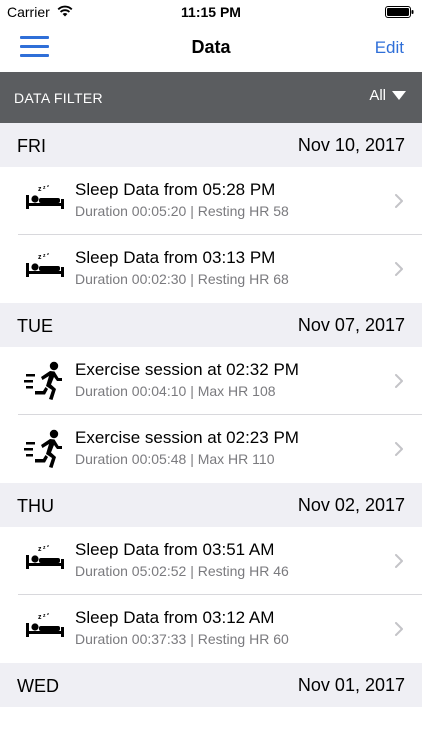  What do you see at coordinates (211, 145) in the screenshot?
I see `section-header: FRI Nov 10, 2017` at bounding box center [211, 145].